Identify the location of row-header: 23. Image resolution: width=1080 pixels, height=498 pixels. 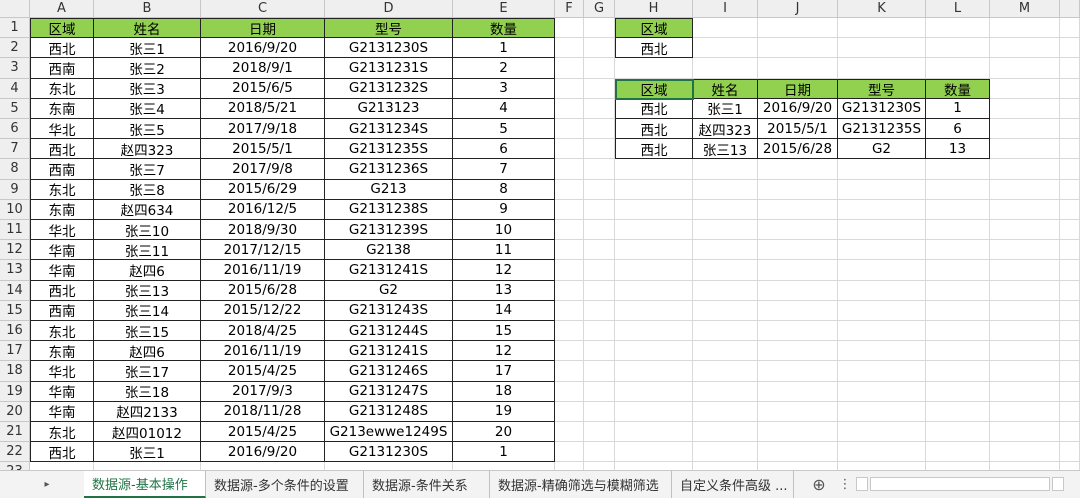
(15, 466).